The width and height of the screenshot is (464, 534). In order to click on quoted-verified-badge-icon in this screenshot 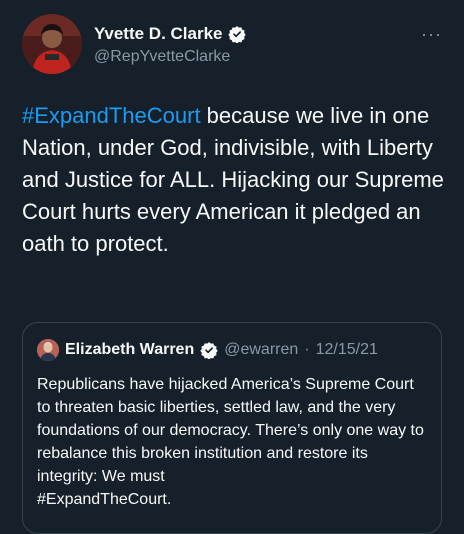, I will do `click(209, 350)`.